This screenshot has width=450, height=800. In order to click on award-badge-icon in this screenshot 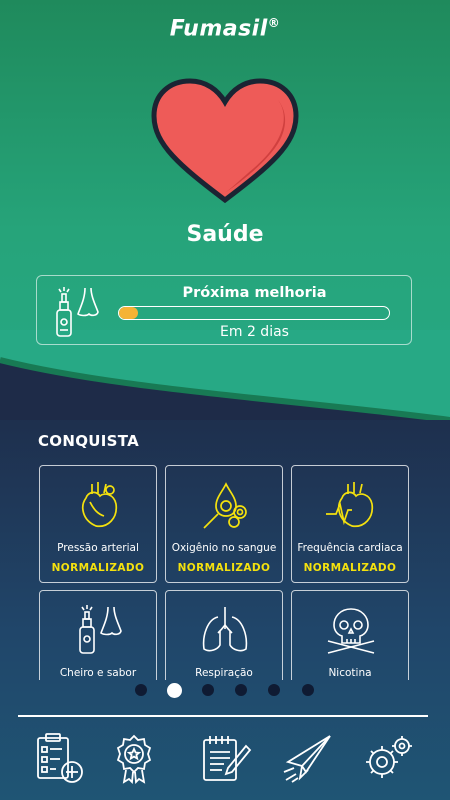, I will do `click(134, 759)`.